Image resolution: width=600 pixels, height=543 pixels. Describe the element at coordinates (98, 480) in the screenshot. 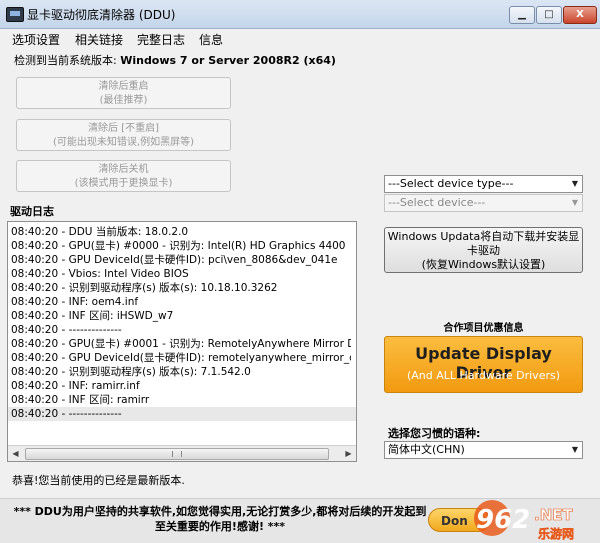

I see `update-status: 恭喜!您当前使用的已经是最新版本.` at that location.